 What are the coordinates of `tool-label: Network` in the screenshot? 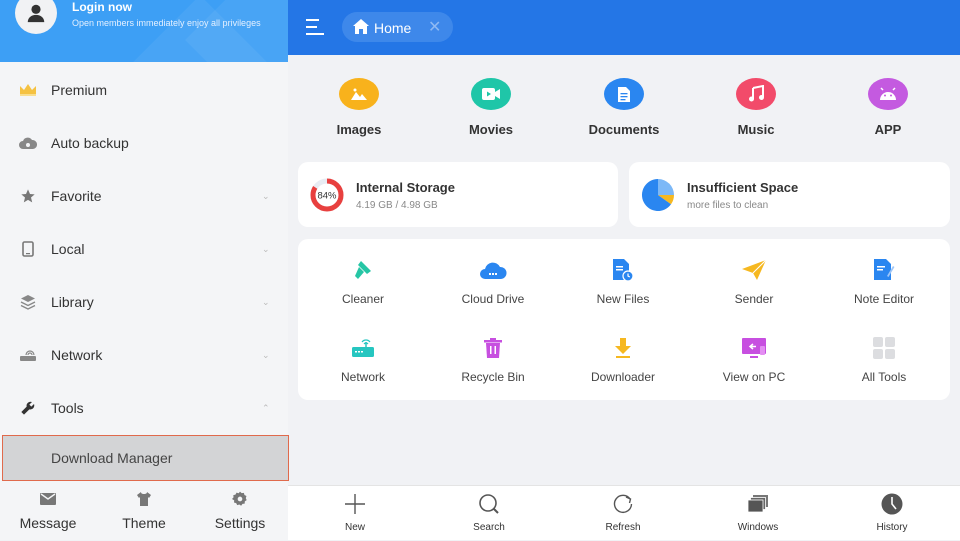 It's located at (362, 377).